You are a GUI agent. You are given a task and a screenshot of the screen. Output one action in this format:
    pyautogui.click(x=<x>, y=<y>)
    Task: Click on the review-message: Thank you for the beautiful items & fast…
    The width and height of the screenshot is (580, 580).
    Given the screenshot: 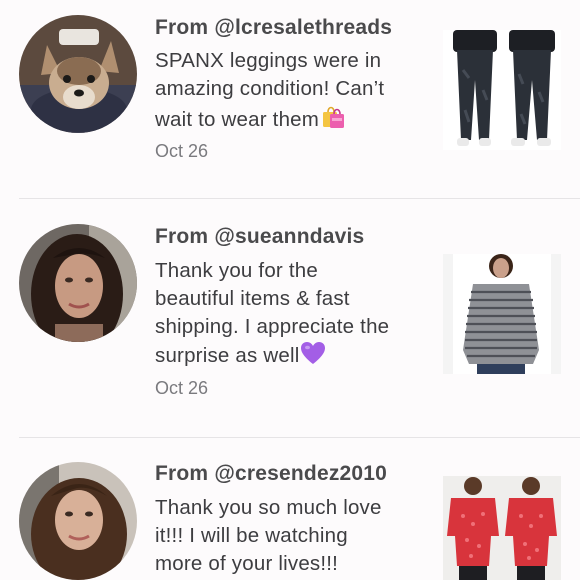 What is the action you would take?
    pyautogui.click(x=290, y=315)
    